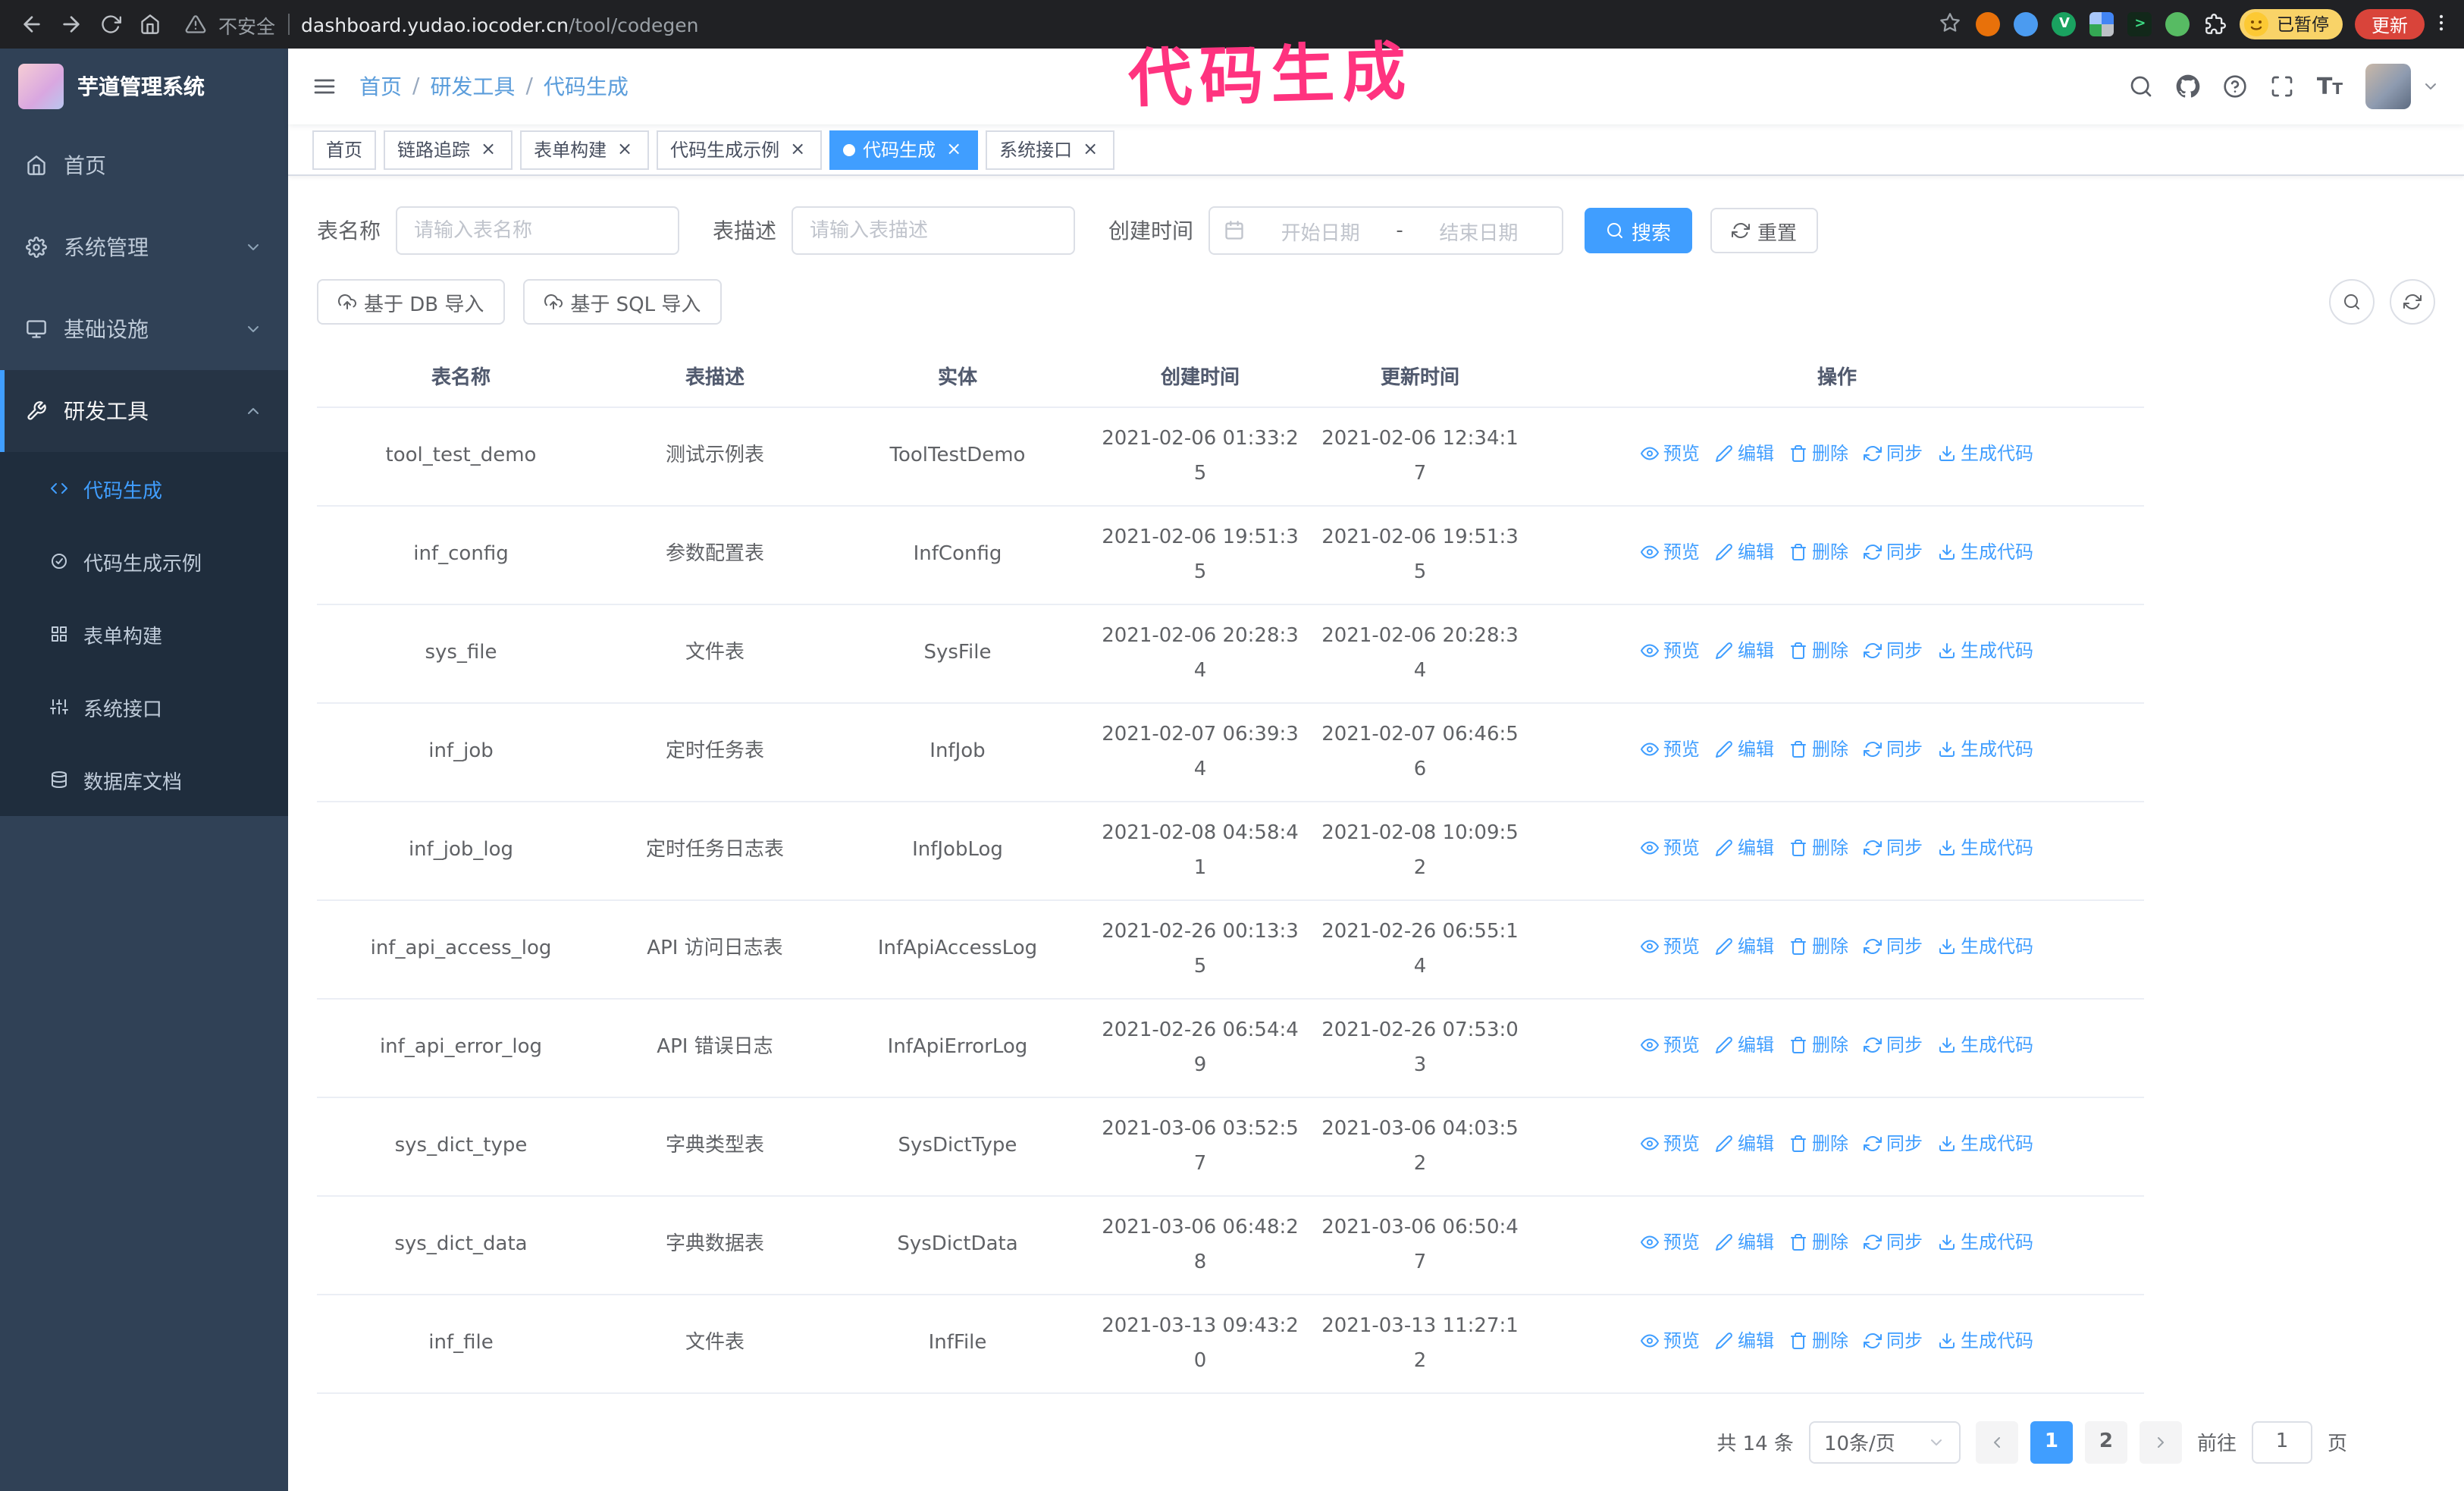 Image resolution: width=2464 pixels, height=1491 pixels. What do you see at coordinates (1385, 230) in the screenshot?
I see `date-range-picker: 开始日期 - 结束日期` at bounding box center [1385, 230].